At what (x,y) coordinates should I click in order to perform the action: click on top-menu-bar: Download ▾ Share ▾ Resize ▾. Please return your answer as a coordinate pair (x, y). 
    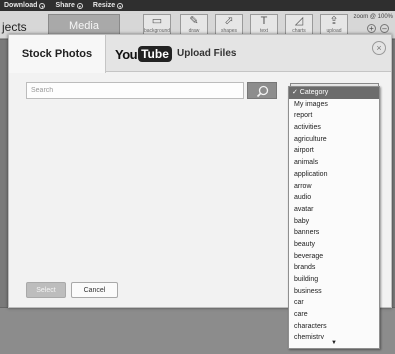
    Looking at the image, I should click on (197, 5).